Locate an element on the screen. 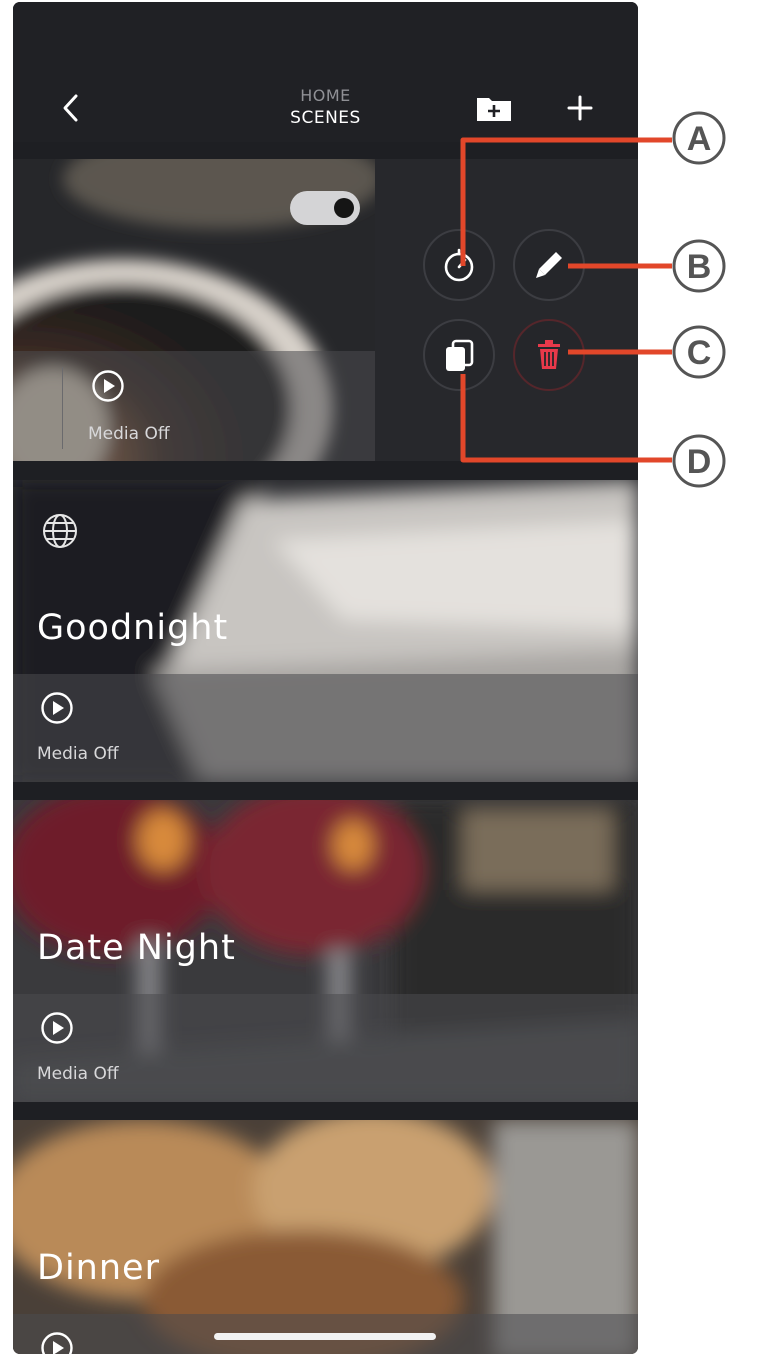 Image resolution: width=773 pixels, height=1357 pixels. copy-icon is located at coordinates (460, 355).